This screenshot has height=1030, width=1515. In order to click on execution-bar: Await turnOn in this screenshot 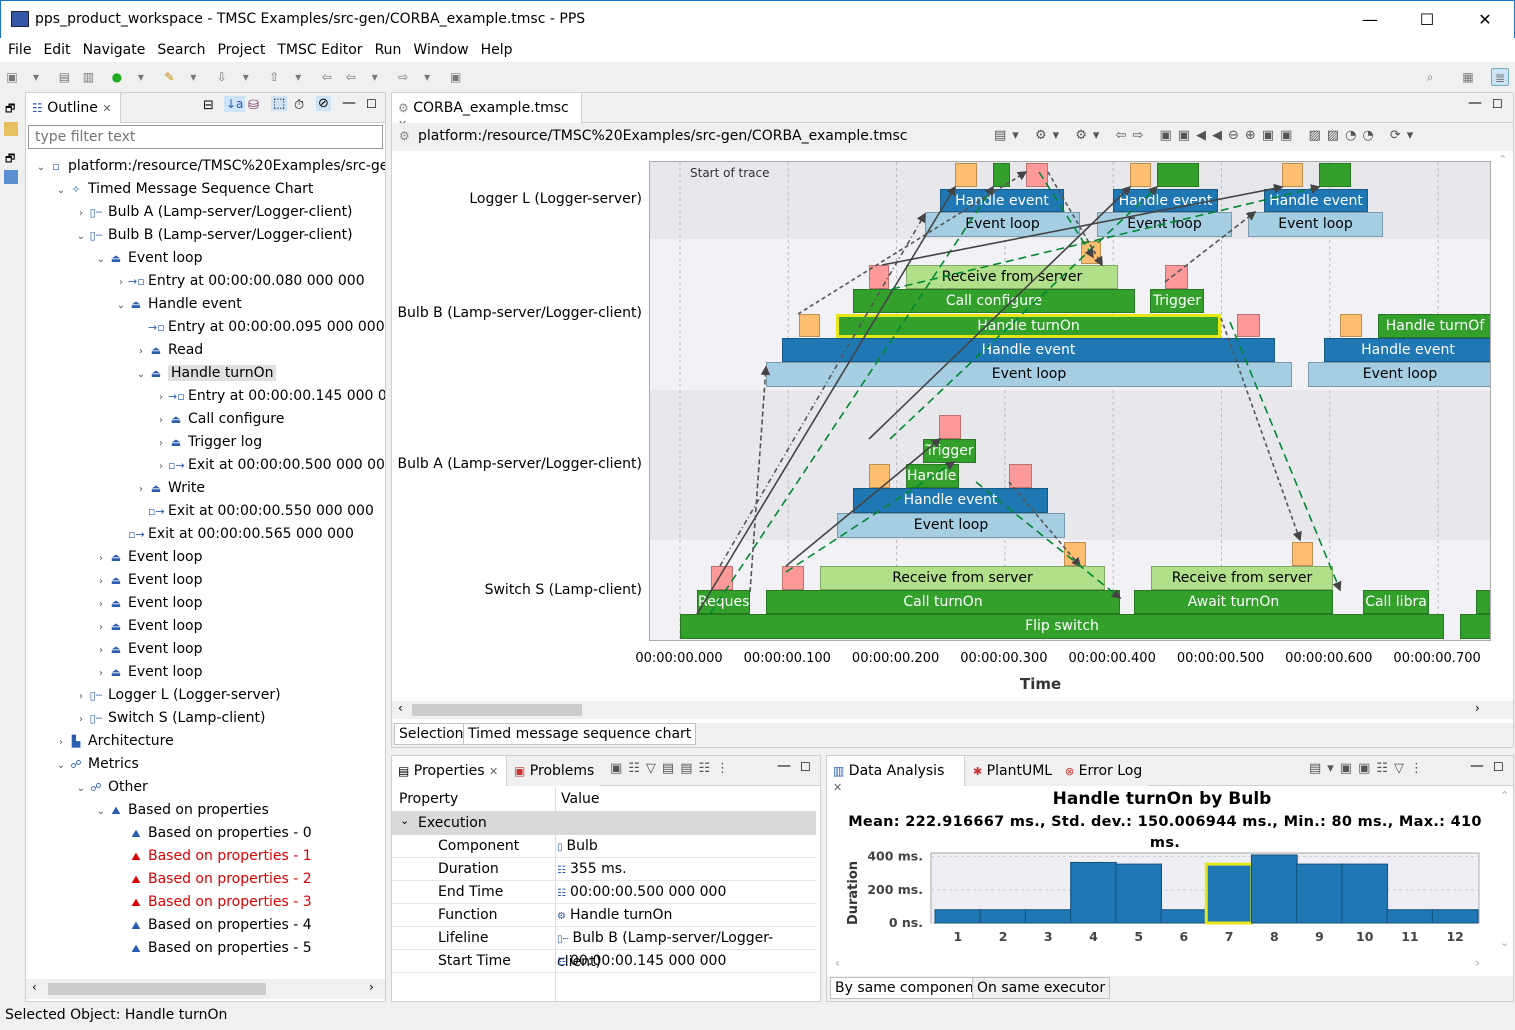, I will do `click(1233, 602)`.